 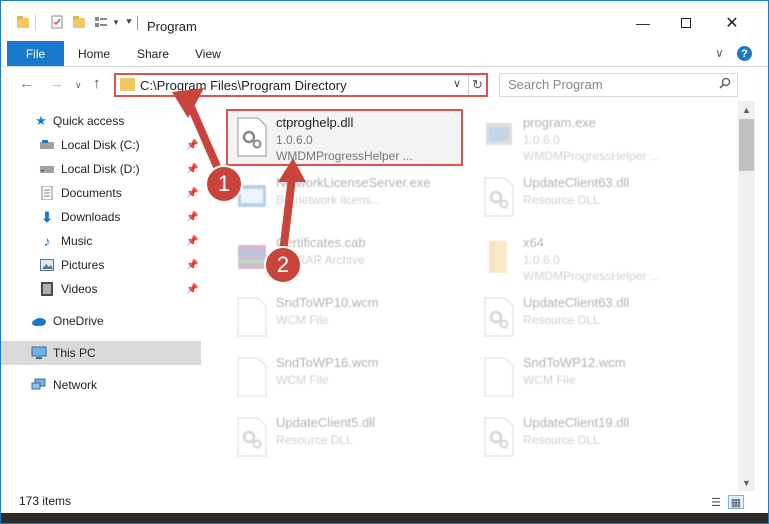 What do you see at coordinates (89, 121) in the screenshot?
I see `sidebar-item-label: Quick access` at bounding box center [89, 121].